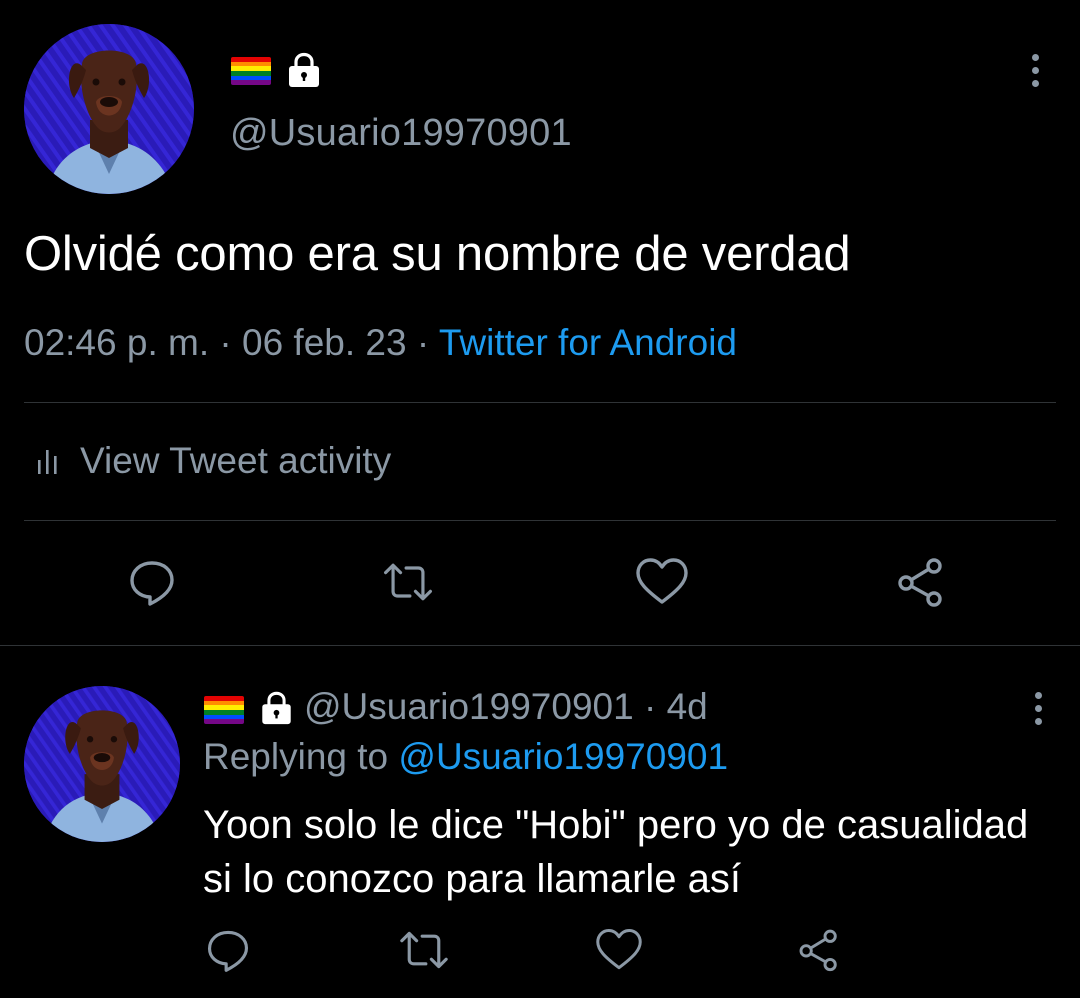 Image resolution: width=1080 pixels, height=998 pixels. Describe the element at coordinates (49, 461) in the screenshot. I see `analytics-icon` at that location.